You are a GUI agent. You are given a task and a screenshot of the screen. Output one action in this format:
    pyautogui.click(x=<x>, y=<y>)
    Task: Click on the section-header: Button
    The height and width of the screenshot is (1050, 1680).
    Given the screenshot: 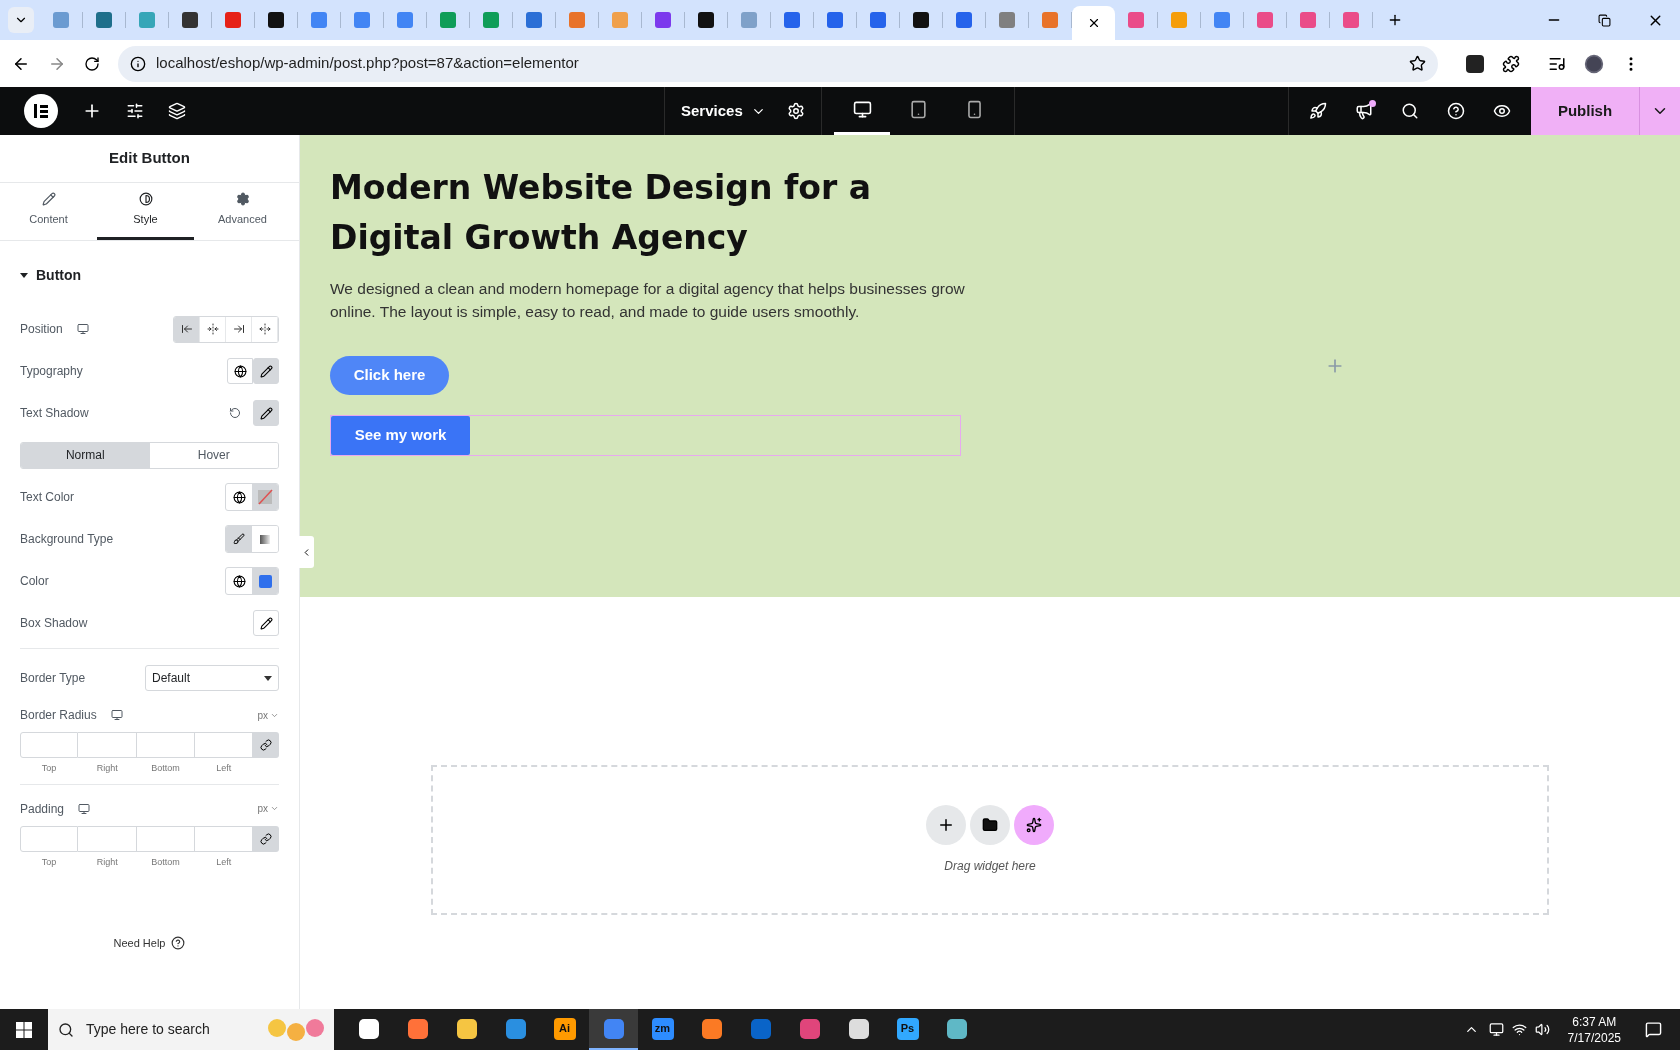 What is the action you would take?
    pyautogui.click(x=51, y=275)
    